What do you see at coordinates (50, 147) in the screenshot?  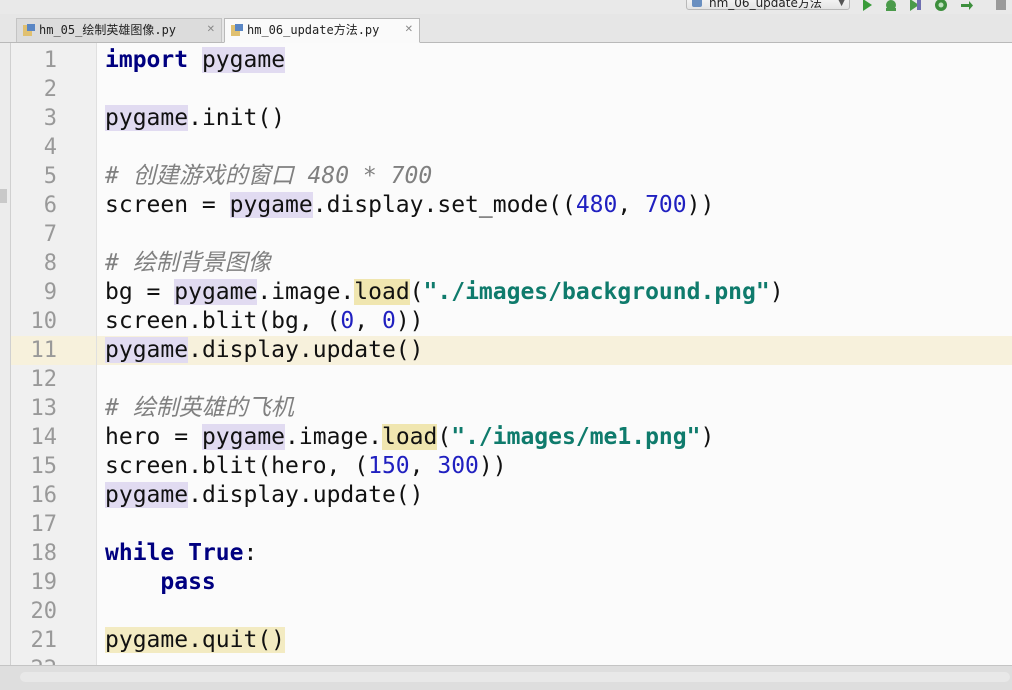 I see `line-number: 4` at bounding box center [50, 147].